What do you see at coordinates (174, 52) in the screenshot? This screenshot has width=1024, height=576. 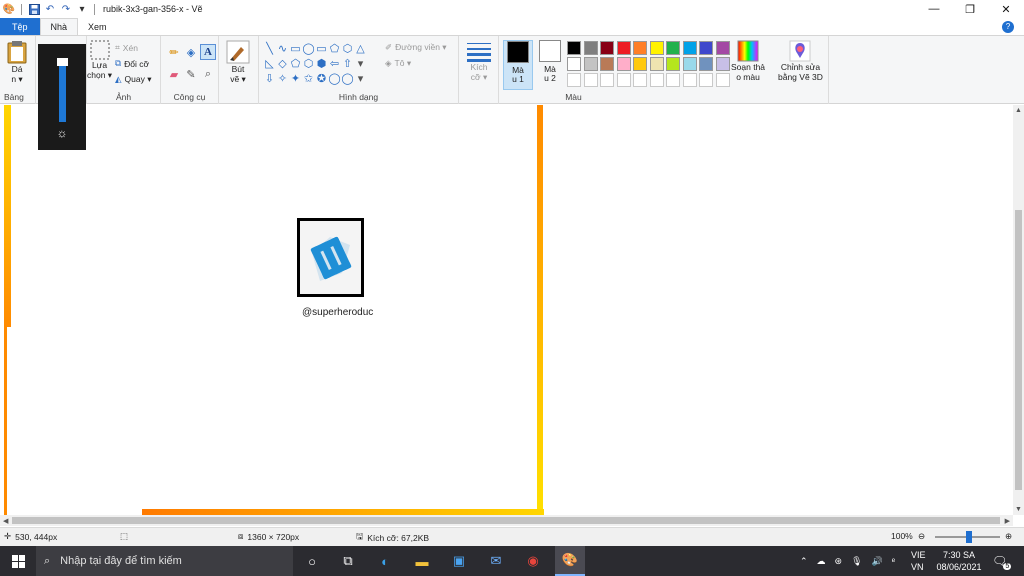 I see `pencil-icon: ✏` at bounding box center [174, 52].